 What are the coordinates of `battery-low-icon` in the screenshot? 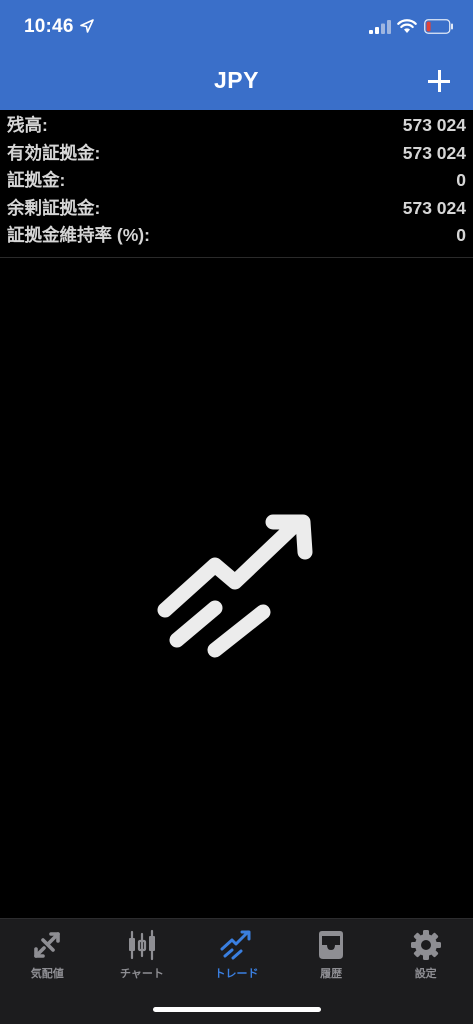 It's located at (438, 26).